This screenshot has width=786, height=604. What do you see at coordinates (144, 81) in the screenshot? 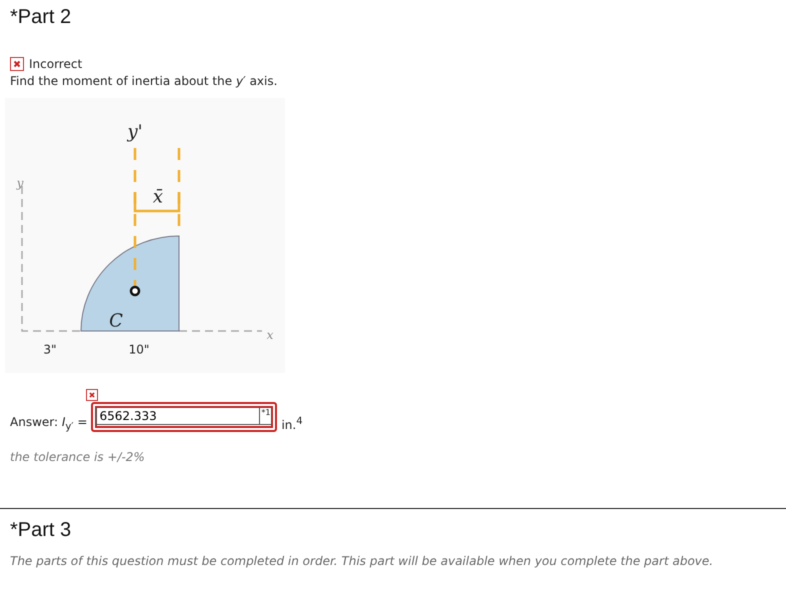
I see `question-text: Find the moment of inertia about the y′ axis.` at bounding box center [144, 81].